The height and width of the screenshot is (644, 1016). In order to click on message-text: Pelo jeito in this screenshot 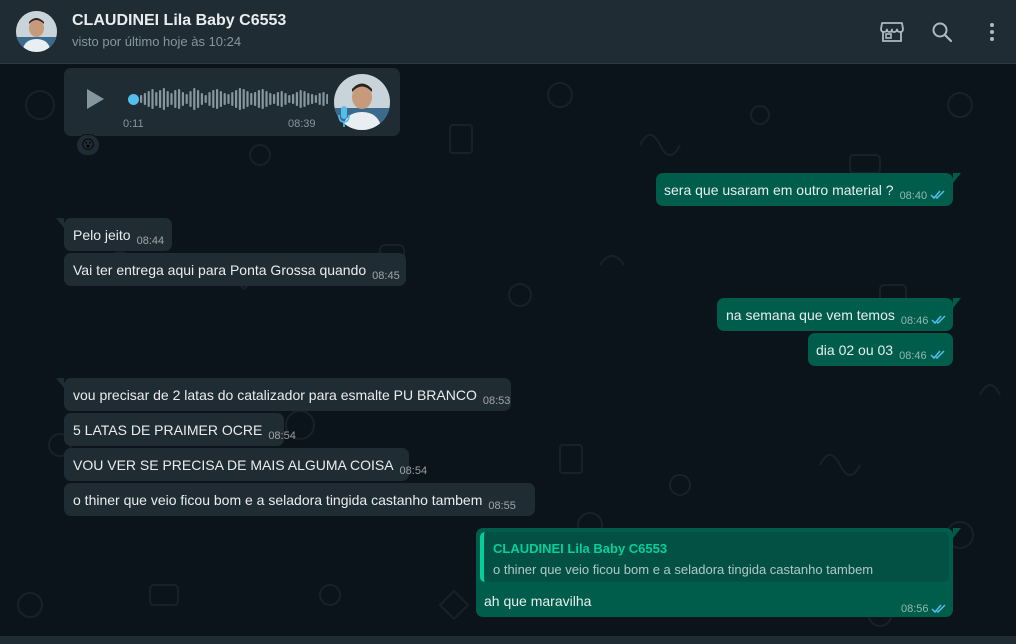, I will do `click(102, 235)`.